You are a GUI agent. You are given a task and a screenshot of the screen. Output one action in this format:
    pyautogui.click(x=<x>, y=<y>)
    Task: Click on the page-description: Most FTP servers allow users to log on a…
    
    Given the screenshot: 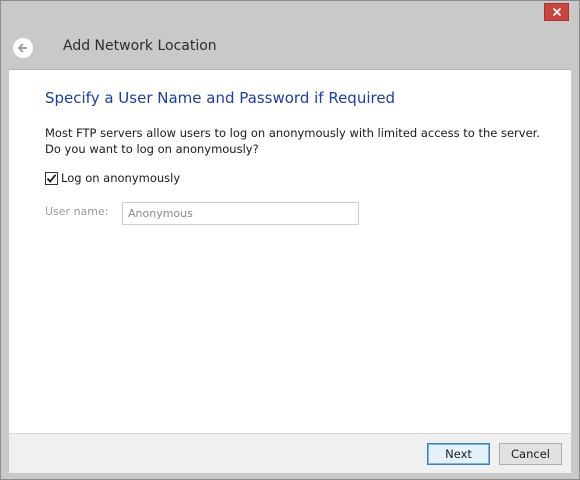 What is the action you would take?
    pyautogui.click(x=292, y=141)
    